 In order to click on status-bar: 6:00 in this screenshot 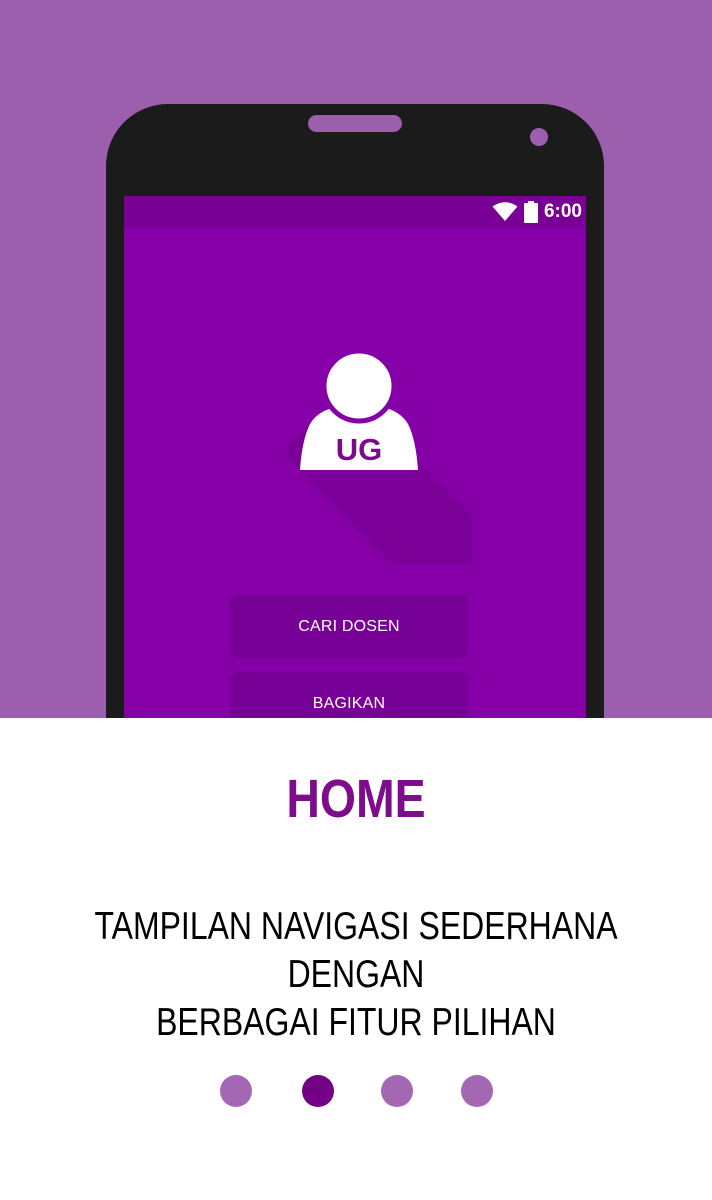, I will do `click(355, 212)`.